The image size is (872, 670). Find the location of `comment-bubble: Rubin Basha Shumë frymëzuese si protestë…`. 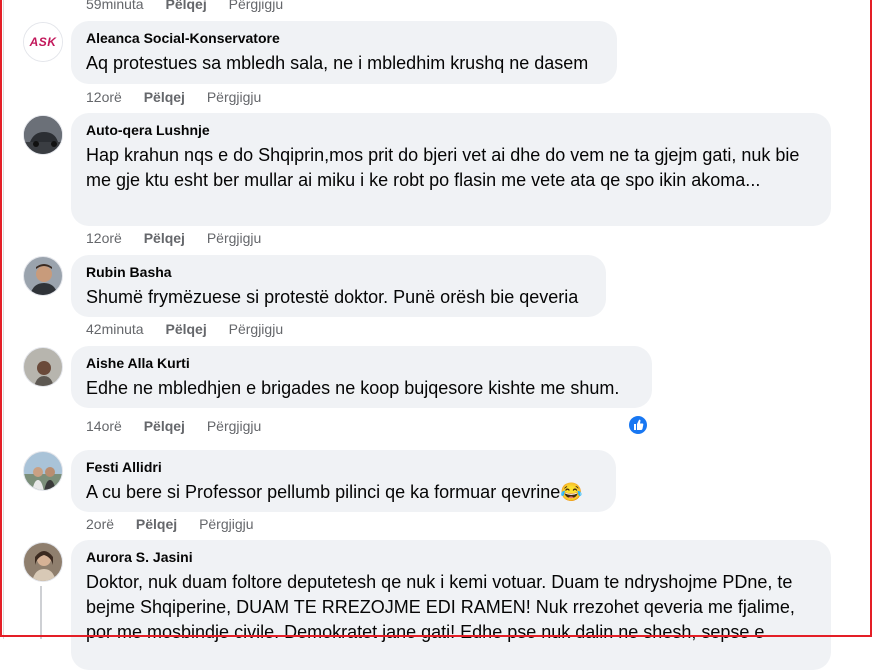

comment-bubble: Rubin Basha Shumë frymëzuese si protestë… is located at coordinates (338, 286).